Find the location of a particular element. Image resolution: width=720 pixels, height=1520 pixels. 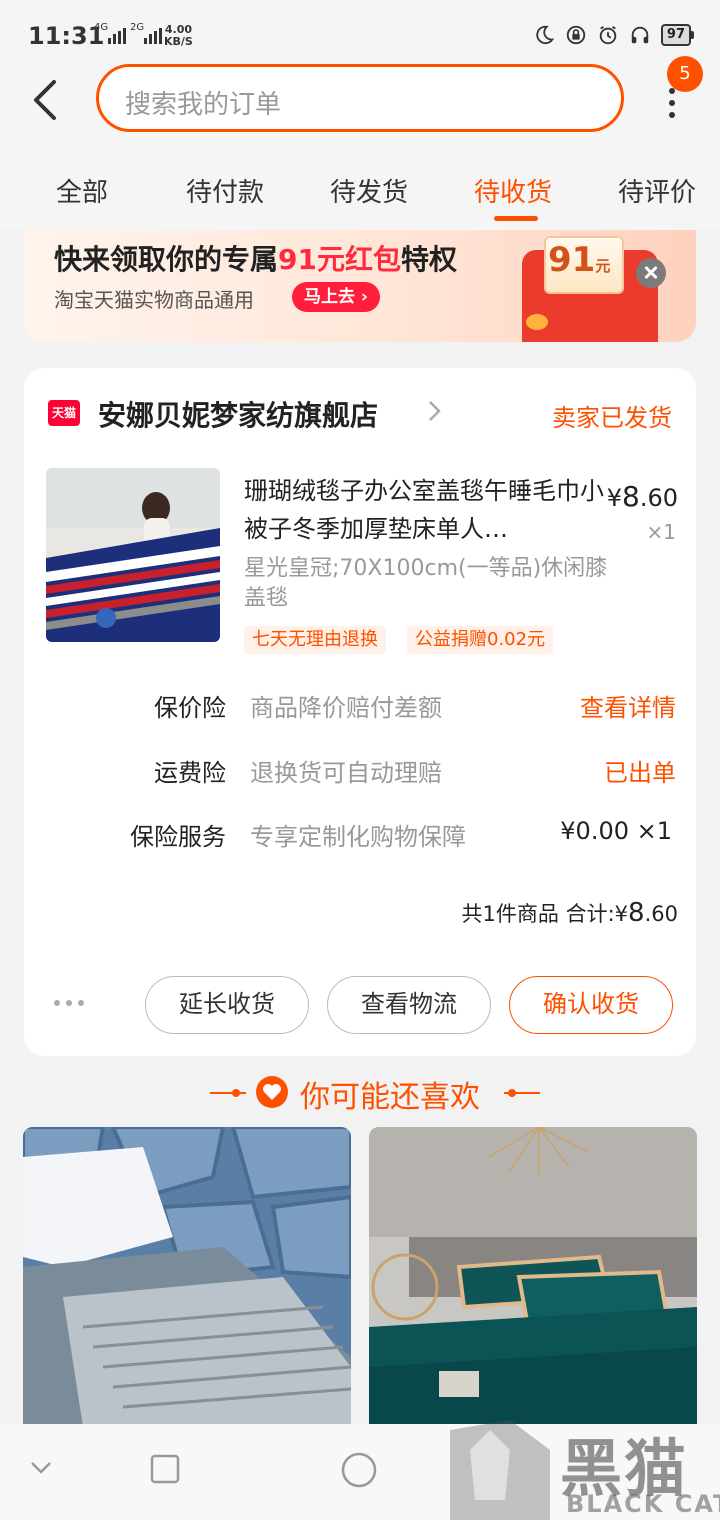

insurance-price-protection-desc: 商品降价赔付差额 is located at coordinates (346, 708).